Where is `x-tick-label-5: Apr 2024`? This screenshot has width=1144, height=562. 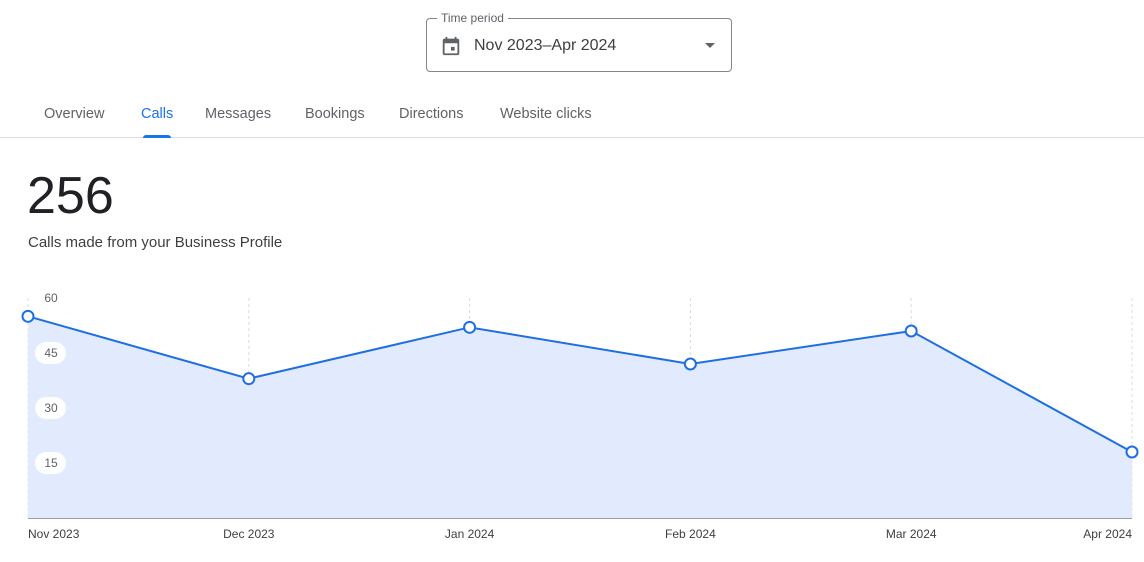
x-tick-label-5: Apr 2024 is located at coordinates (1107, 534).